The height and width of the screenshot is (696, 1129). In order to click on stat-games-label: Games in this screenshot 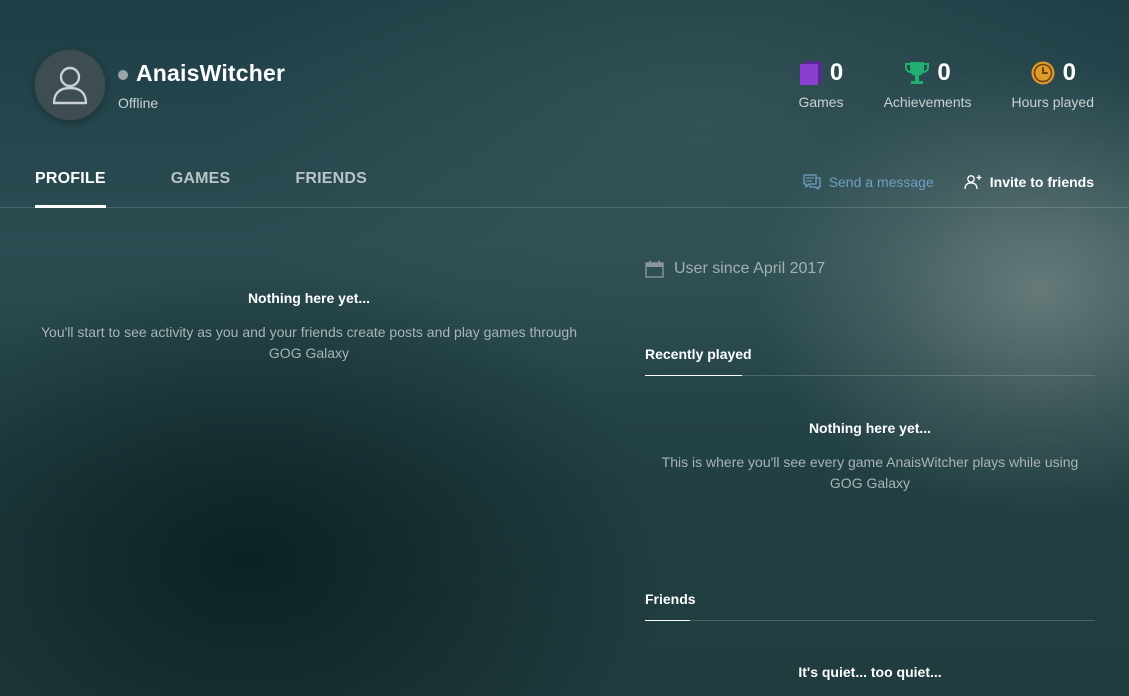, I will do `click(821, 102)`.